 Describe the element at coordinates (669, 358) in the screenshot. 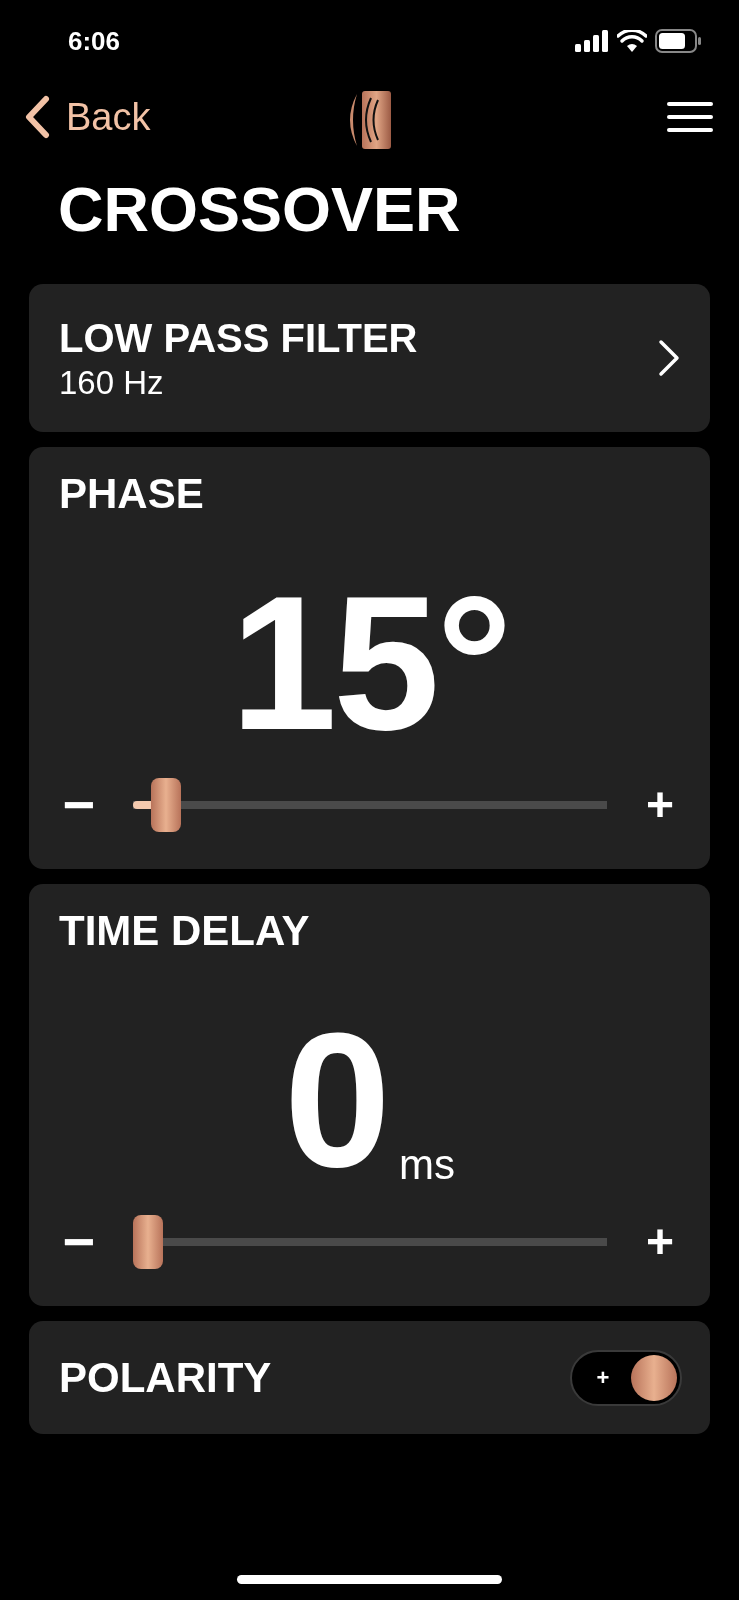

I see `chevron-right-icon` at that location.